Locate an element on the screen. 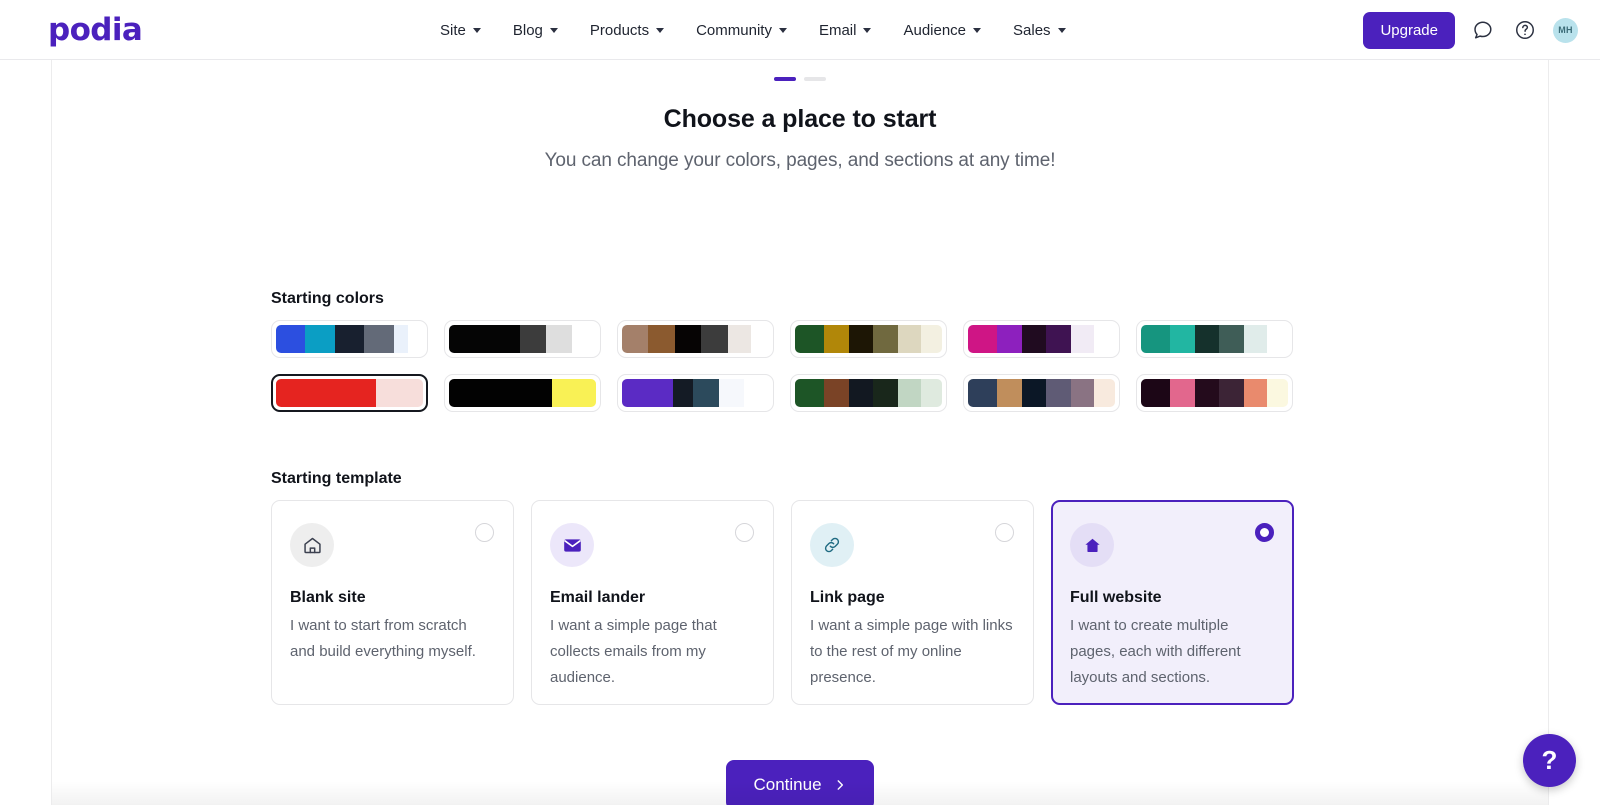 The image size is (1600, 805). continue-button-label: Continue is located at coordinates (787, 784).